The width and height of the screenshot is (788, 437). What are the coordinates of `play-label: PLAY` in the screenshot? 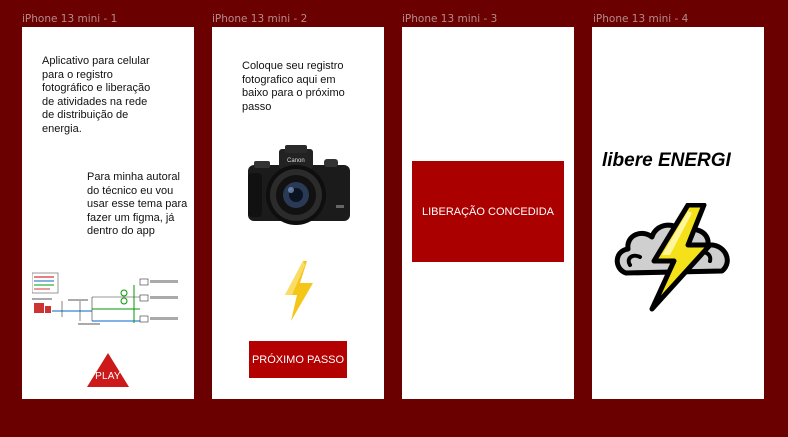 It's located at (108, 376).